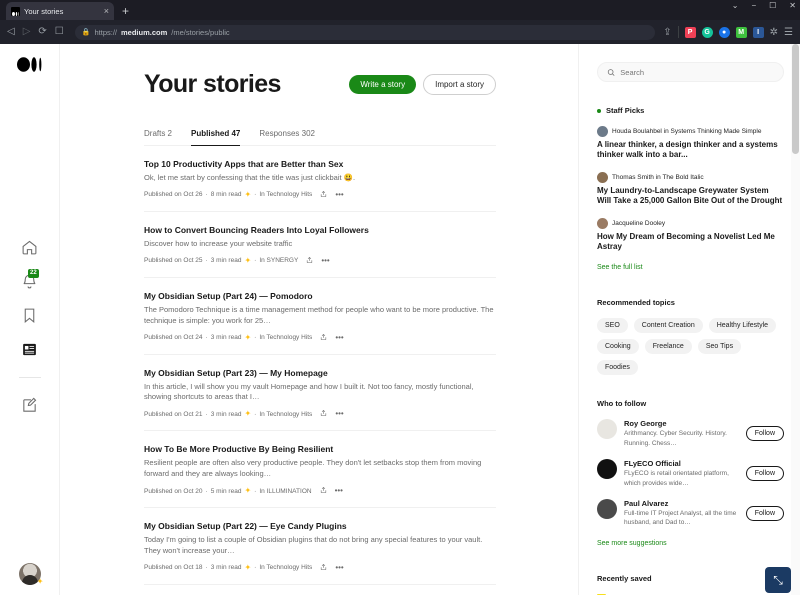 This screenshot has width=800, height=595. I want to click on search-box, so click(690, 72).